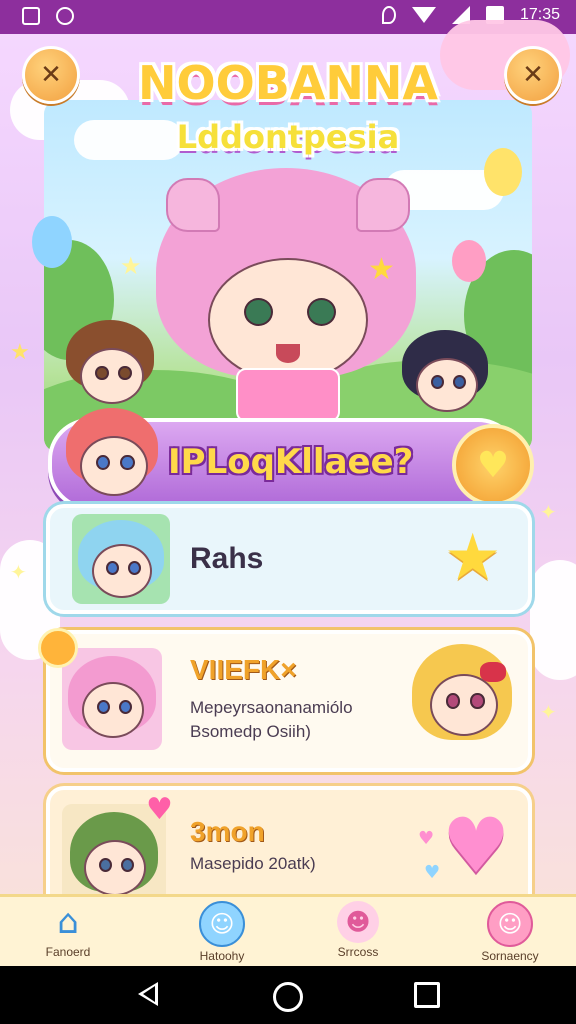 Image resolution: width=576 pixels, height=1024 pixels. I want to click on nav-item-friends: ☻ Srrcoss, so click(358, 930).